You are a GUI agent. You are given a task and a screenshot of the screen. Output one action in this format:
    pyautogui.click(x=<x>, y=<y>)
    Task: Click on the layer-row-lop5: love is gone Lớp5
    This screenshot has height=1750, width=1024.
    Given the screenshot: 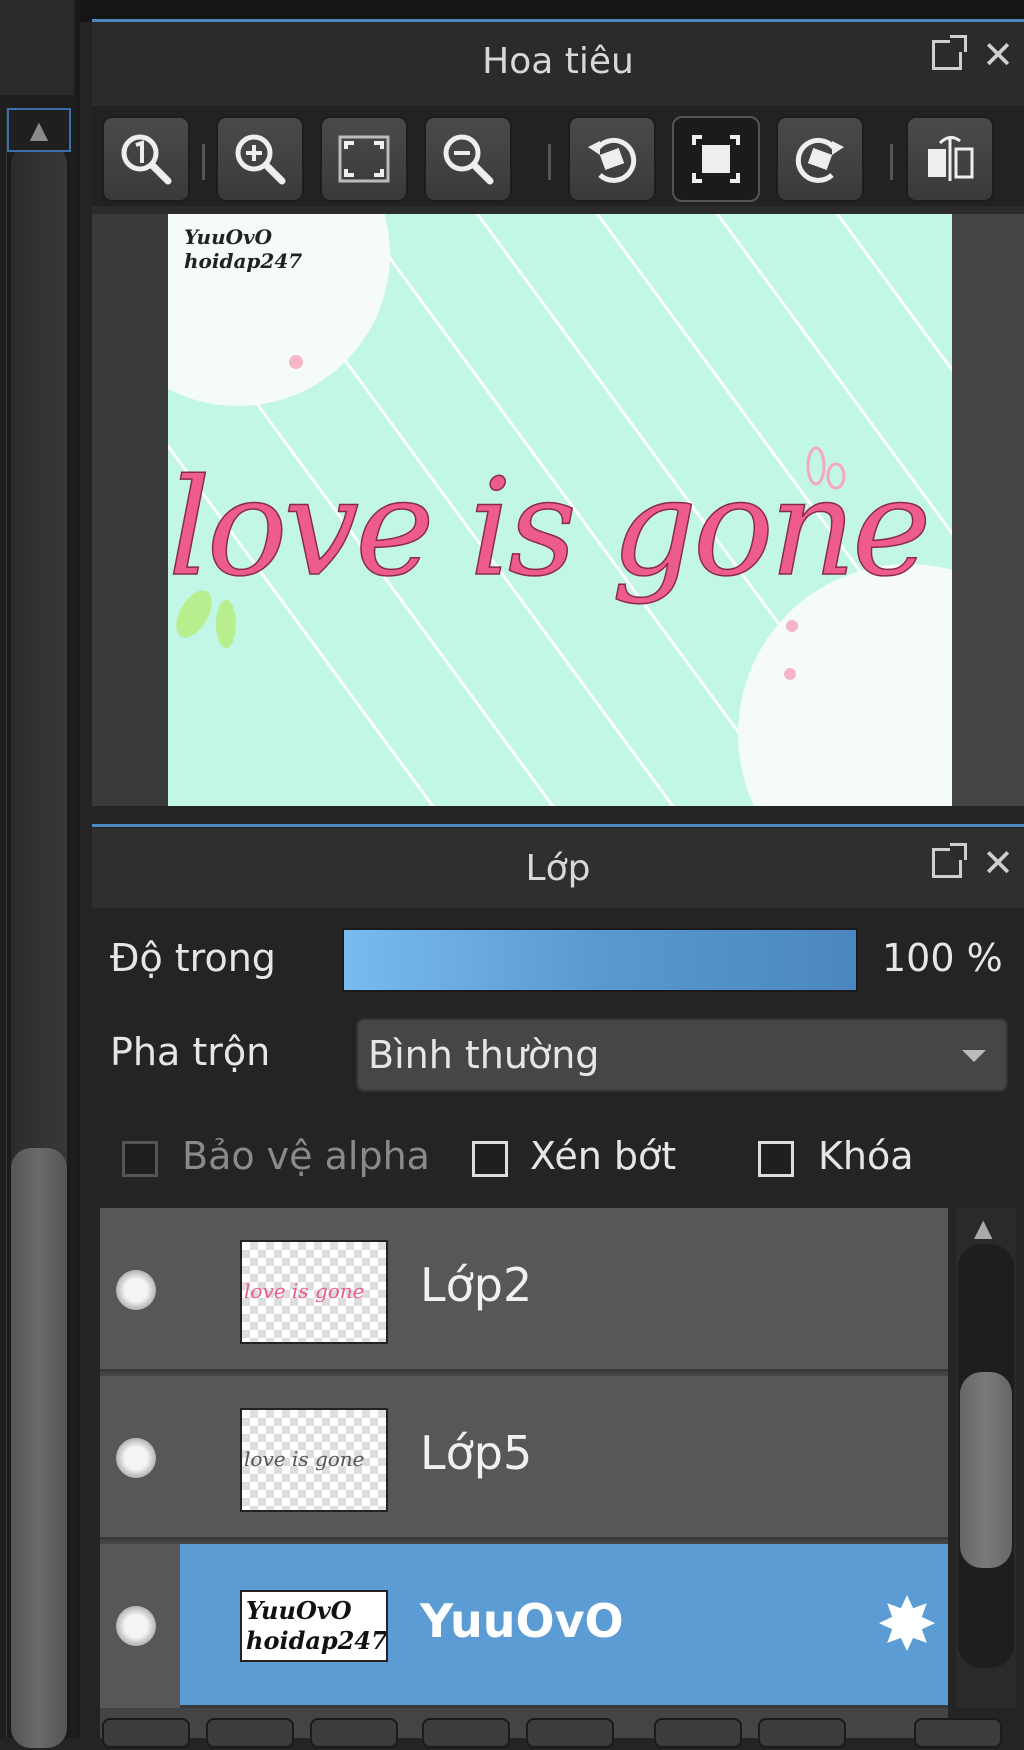 What is the action you would take?
    pyautogui.click(x=524, y=1458)
    